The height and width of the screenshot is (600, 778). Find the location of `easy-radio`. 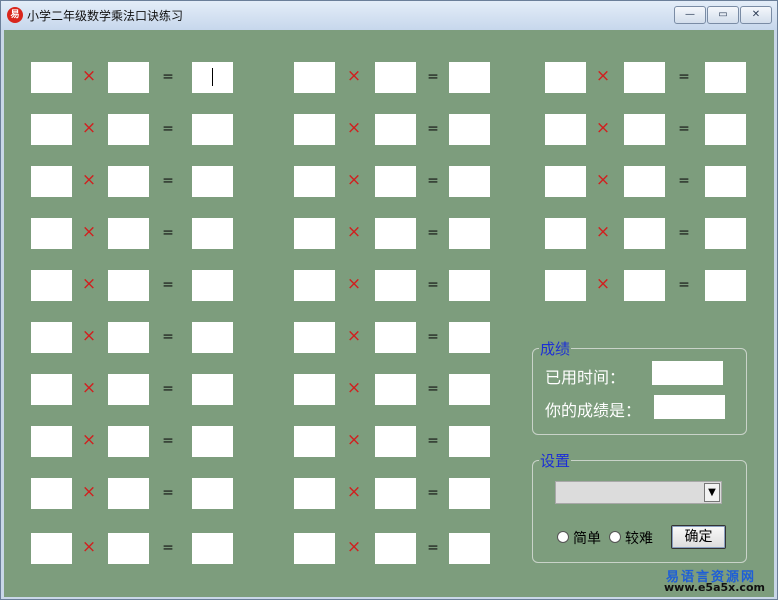

easy-radio is located at coordinates (563, 537).